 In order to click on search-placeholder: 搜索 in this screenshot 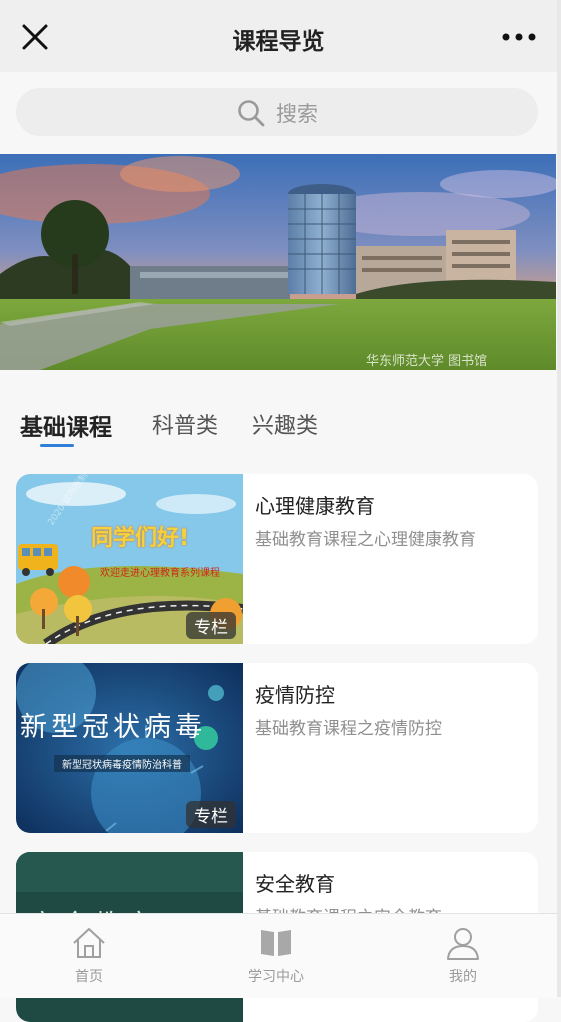, I will do `click(297, 114)`.